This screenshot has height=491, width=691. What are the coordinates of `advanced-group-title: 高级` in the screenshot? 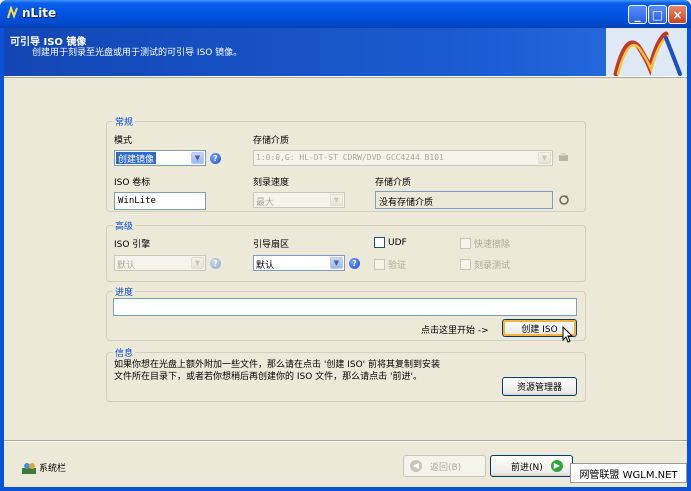 It's located at (124, 225).